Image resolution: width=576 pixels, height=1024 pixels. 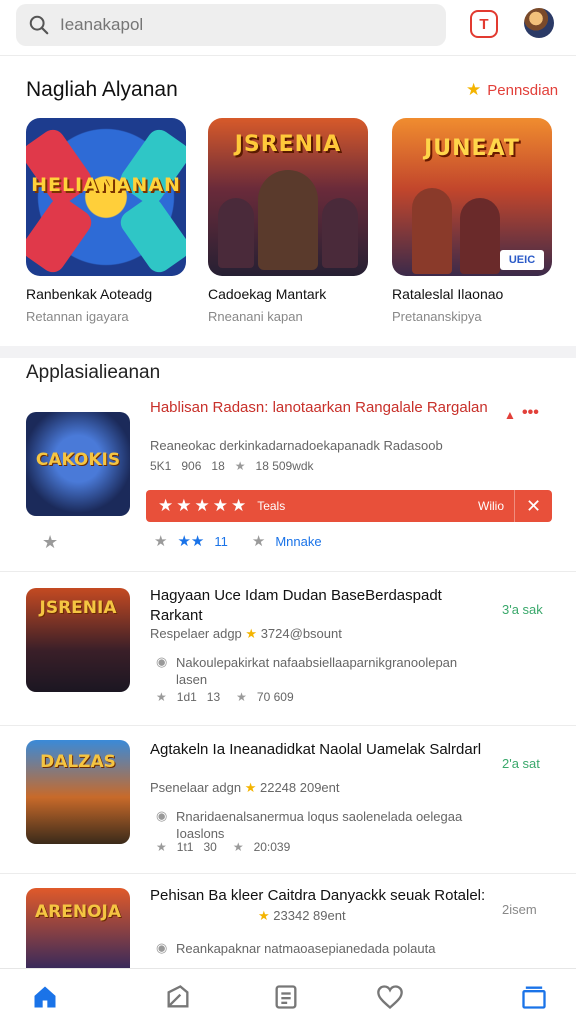 What do you see at coordinates (534, 997) in the screenshot?
I see `library-icon` at bounding box center [534, 997].